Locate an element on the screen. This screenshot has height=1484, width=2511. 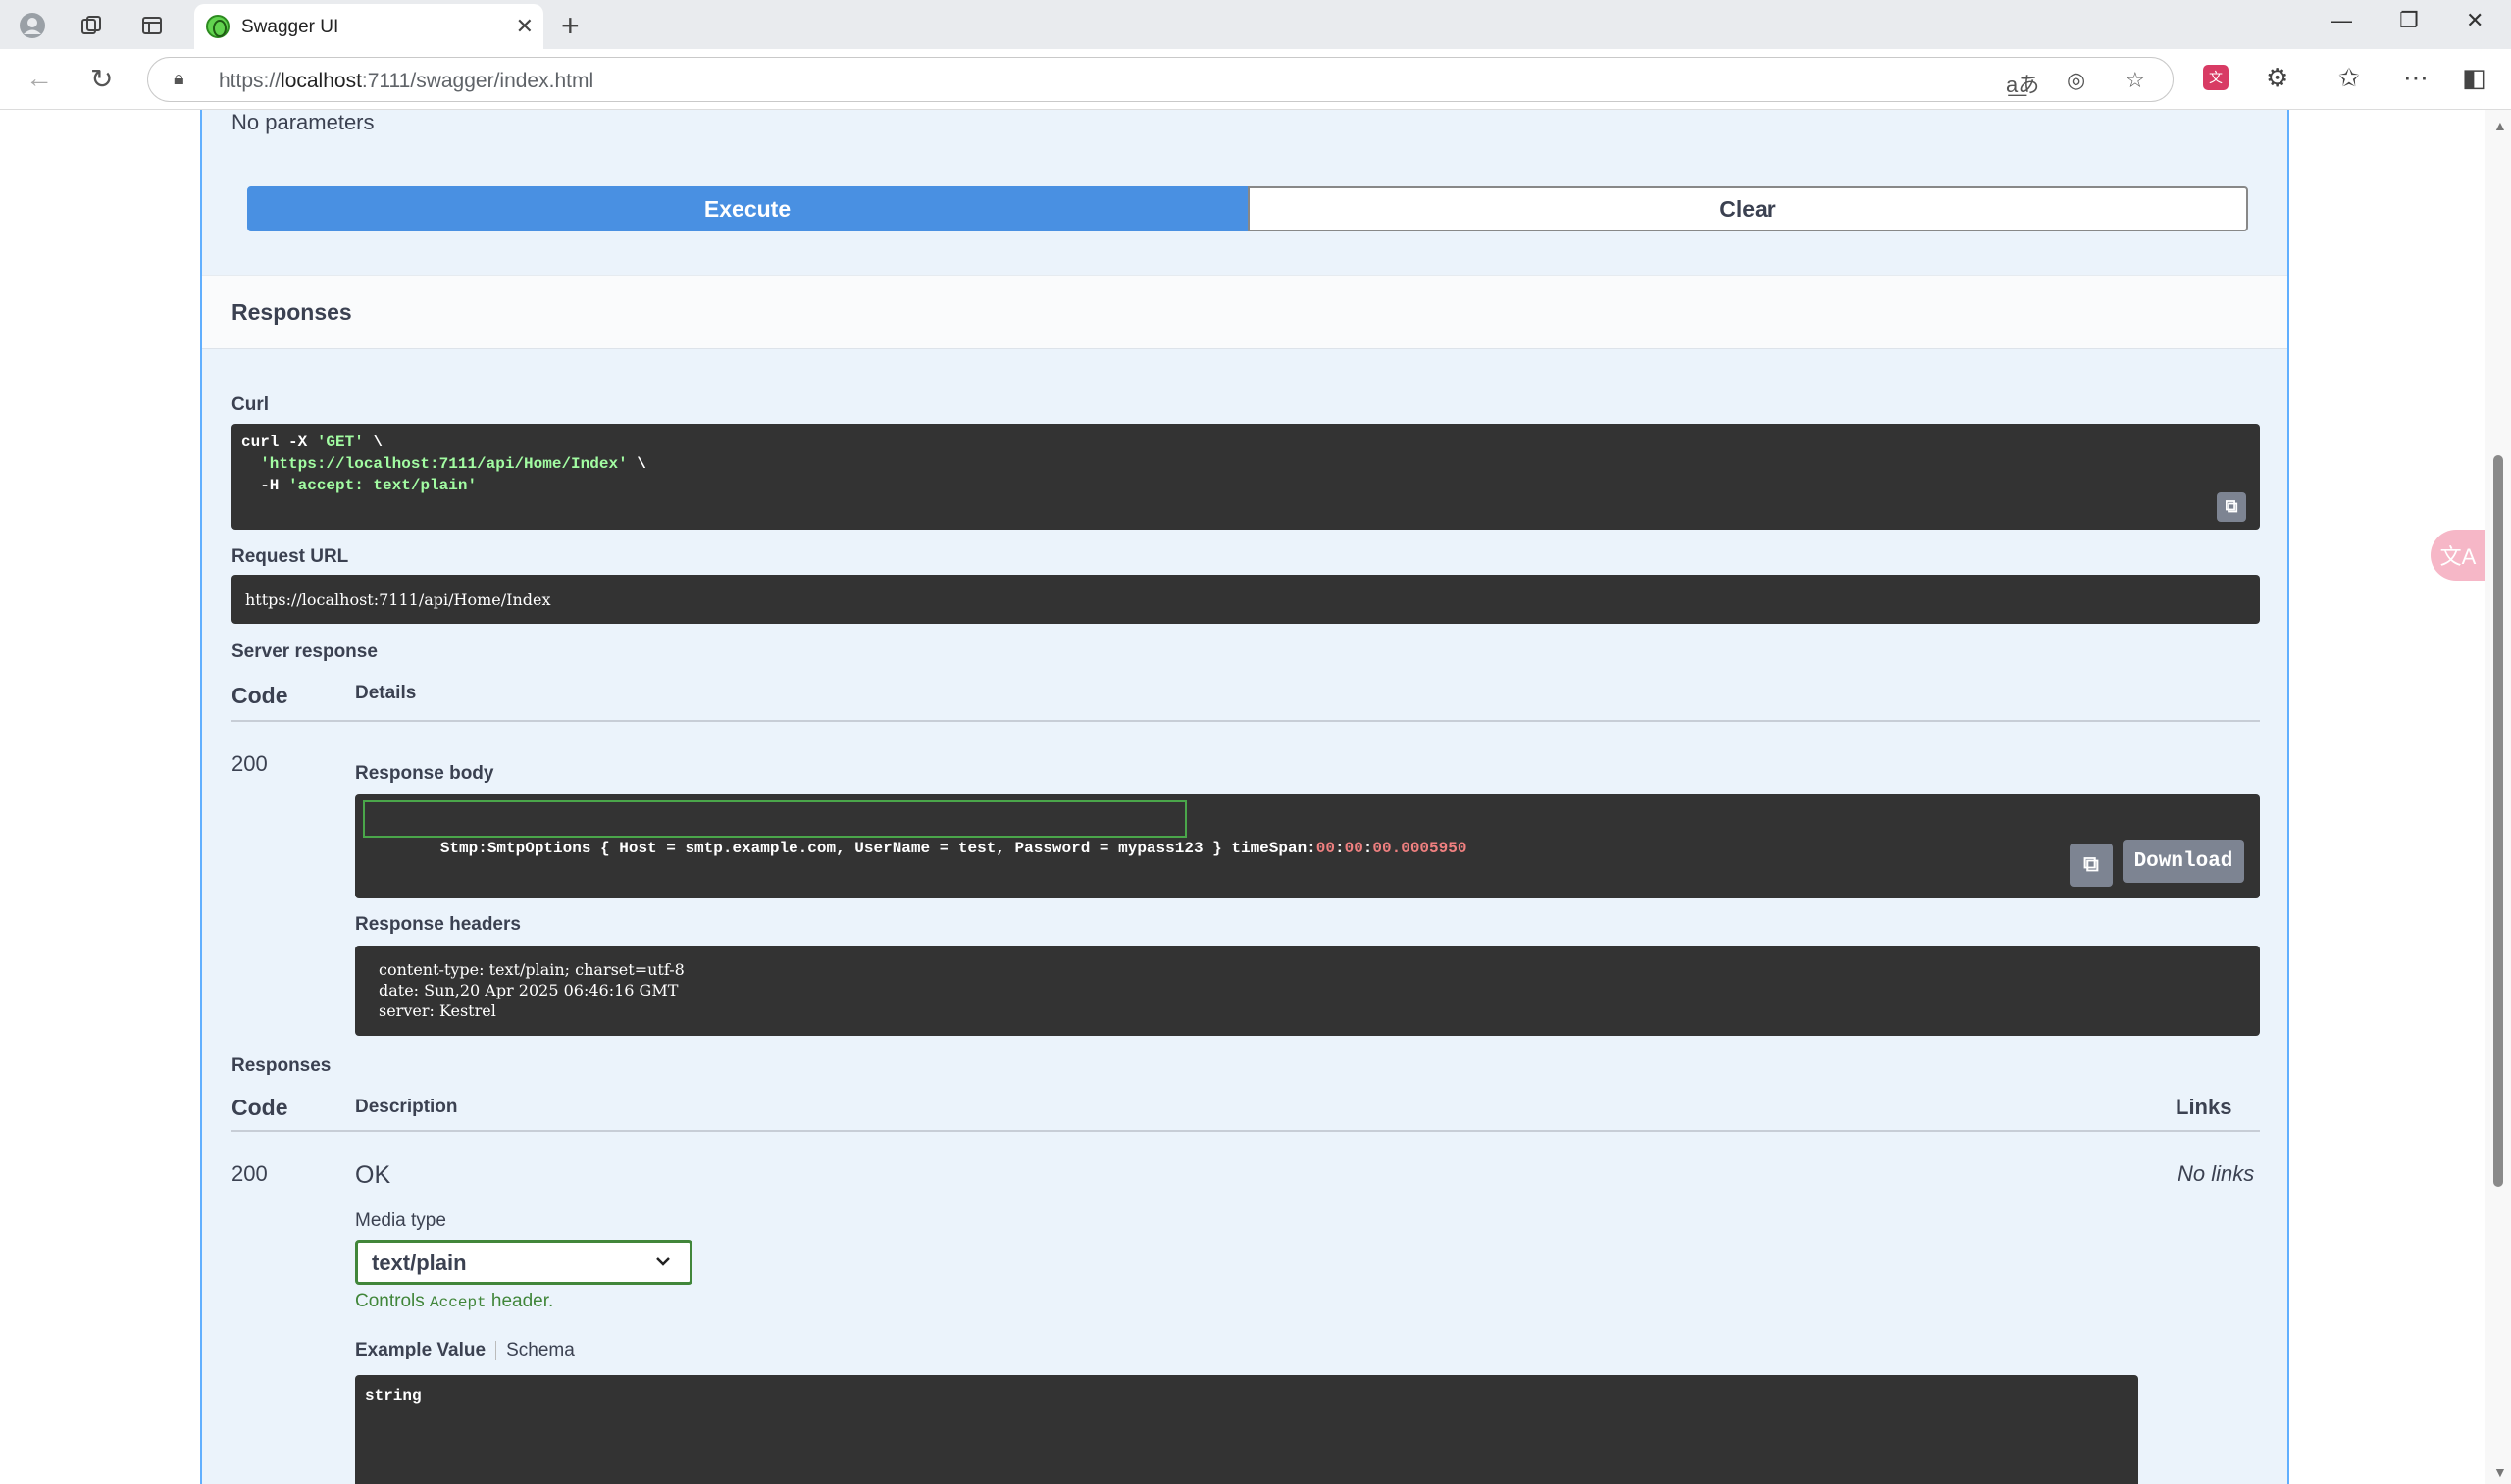
new-tab-icon: + is located at coordinates (570, 26).